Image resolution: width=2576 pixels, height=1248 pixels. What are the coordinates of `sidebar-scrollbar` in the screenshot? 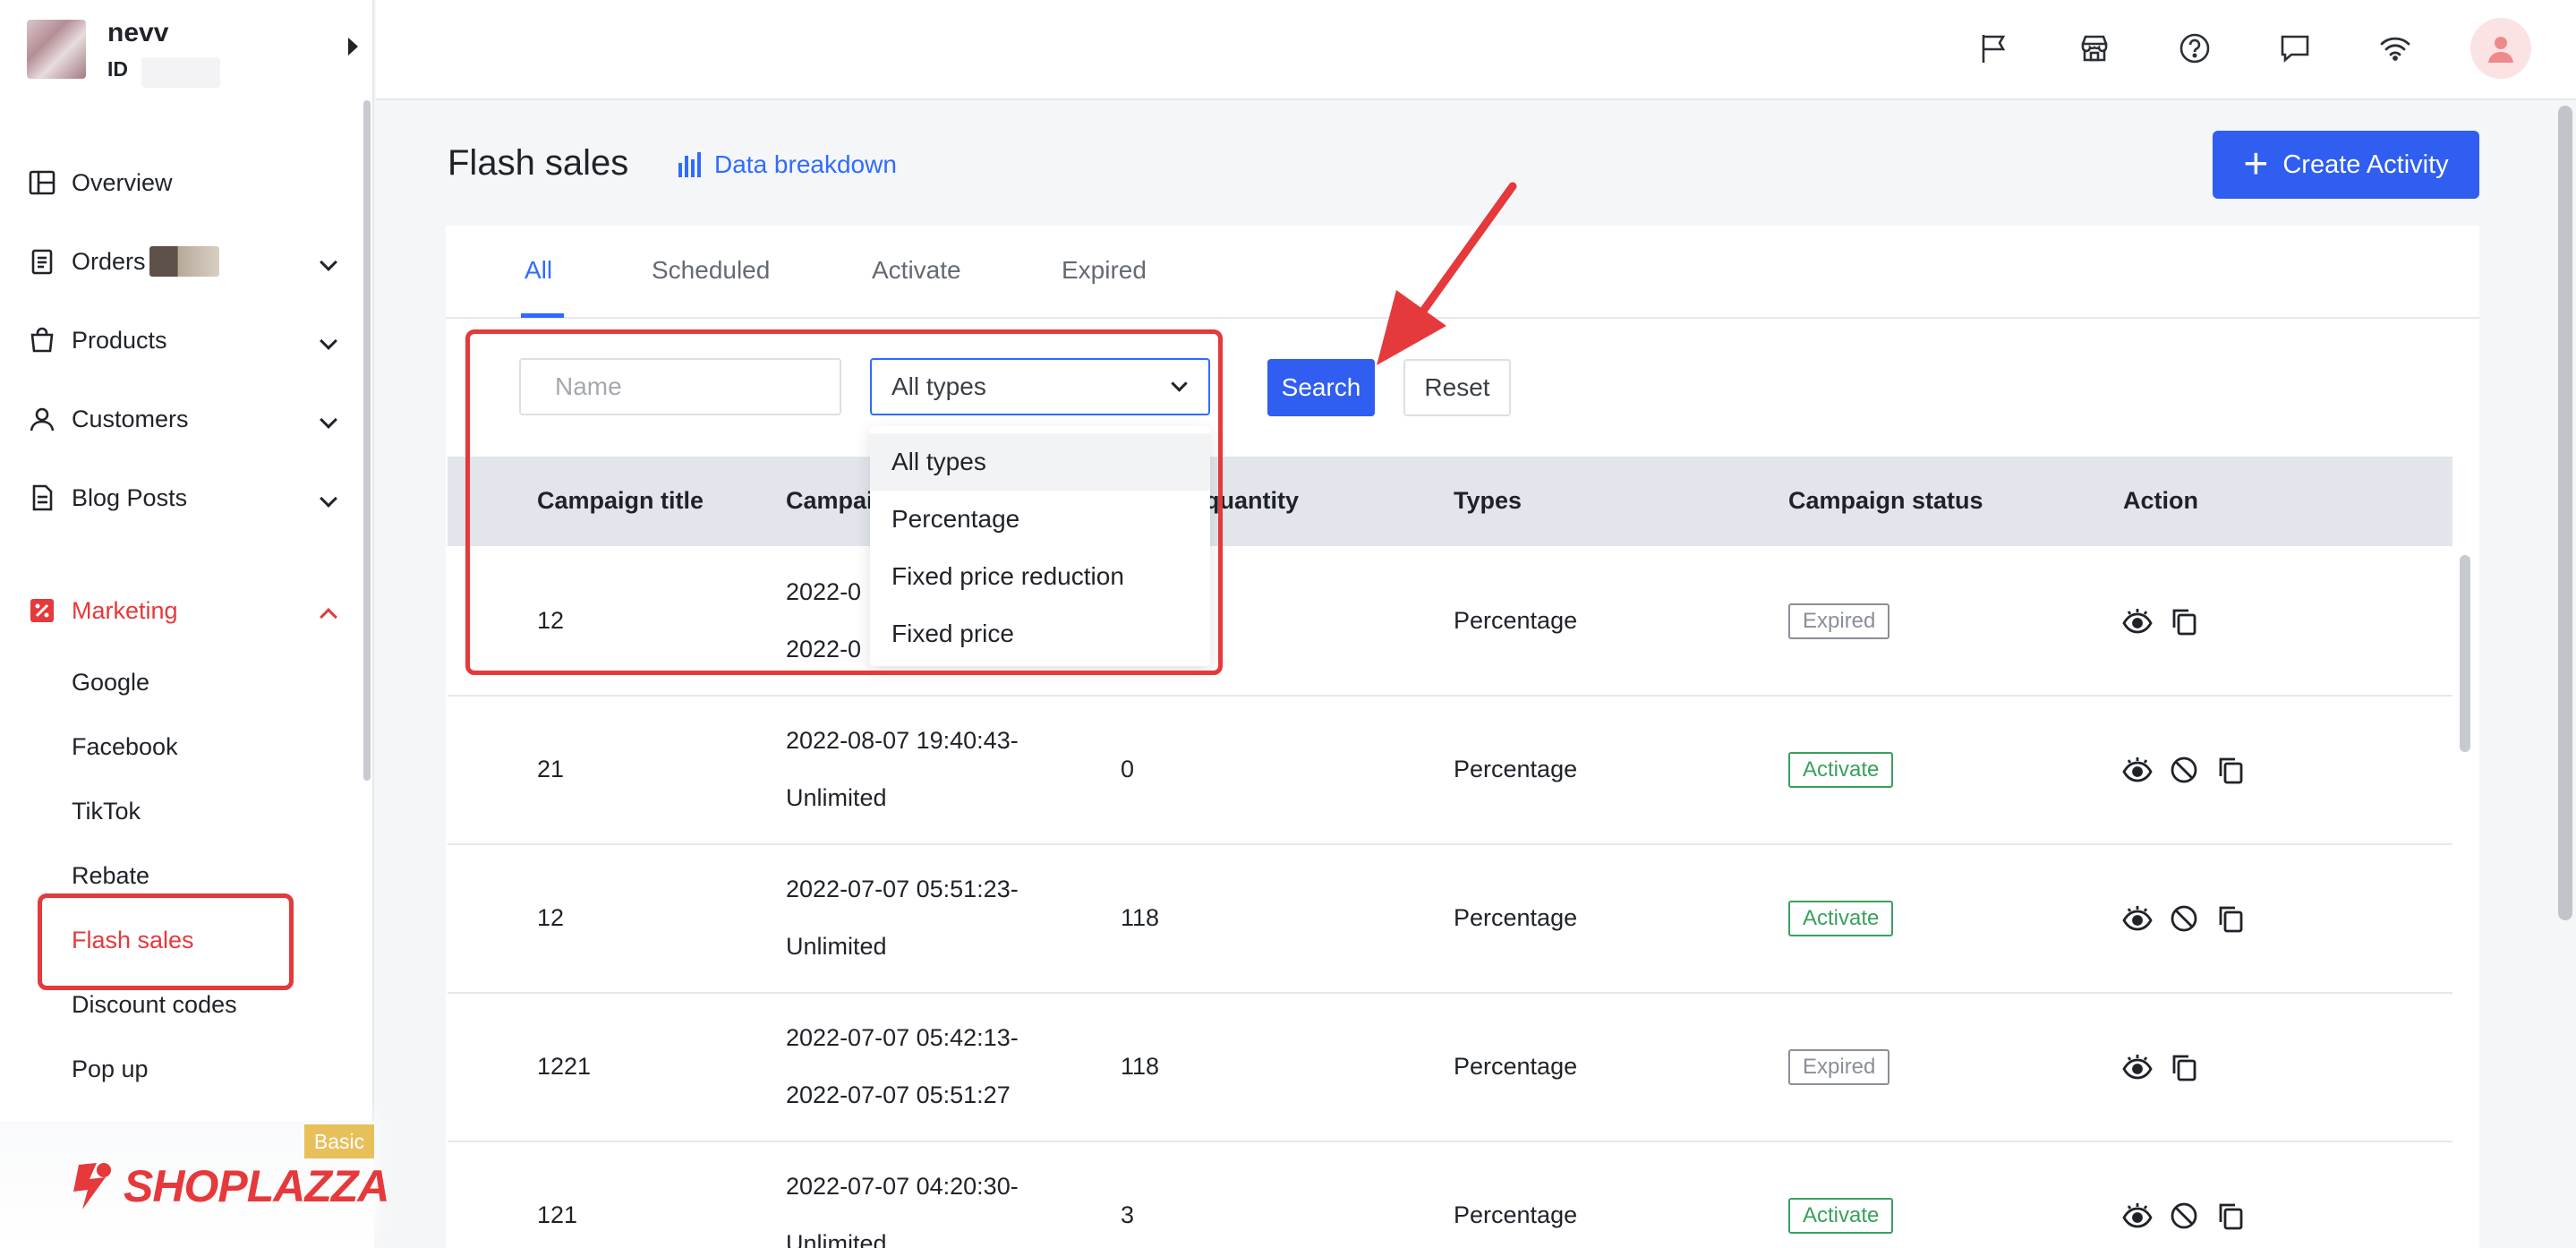 It's located at (367, 441).